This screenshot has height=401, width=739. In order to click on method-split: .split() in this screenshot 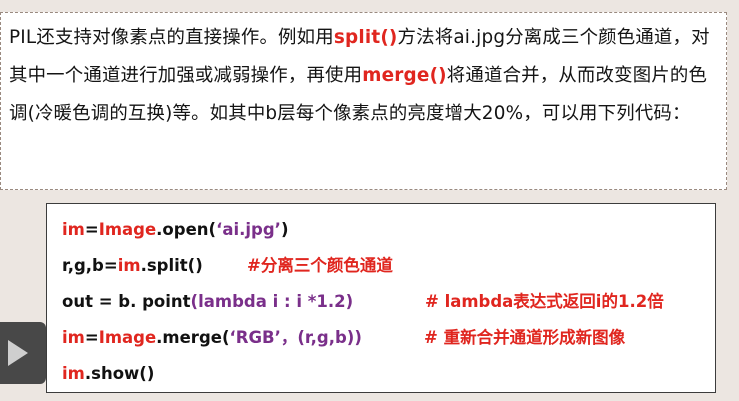, I will do `click(171, 265)`.